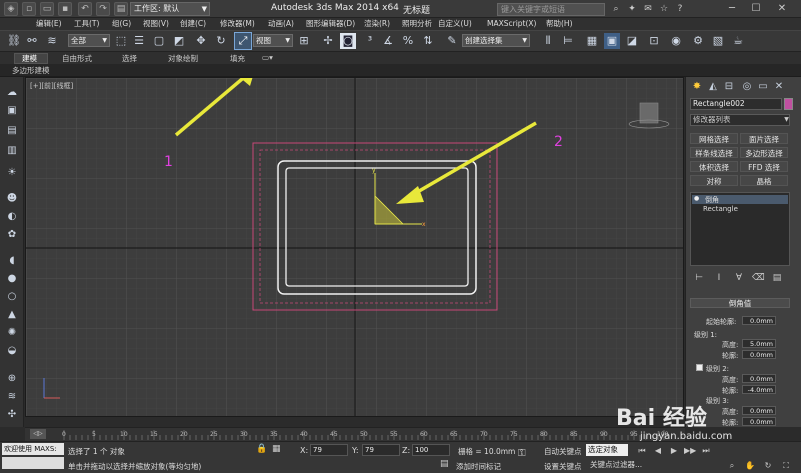 The width and height of the screenshot is (801, 473). I want to click on ffd-select-button: FFD 选择, so click(764, 166).